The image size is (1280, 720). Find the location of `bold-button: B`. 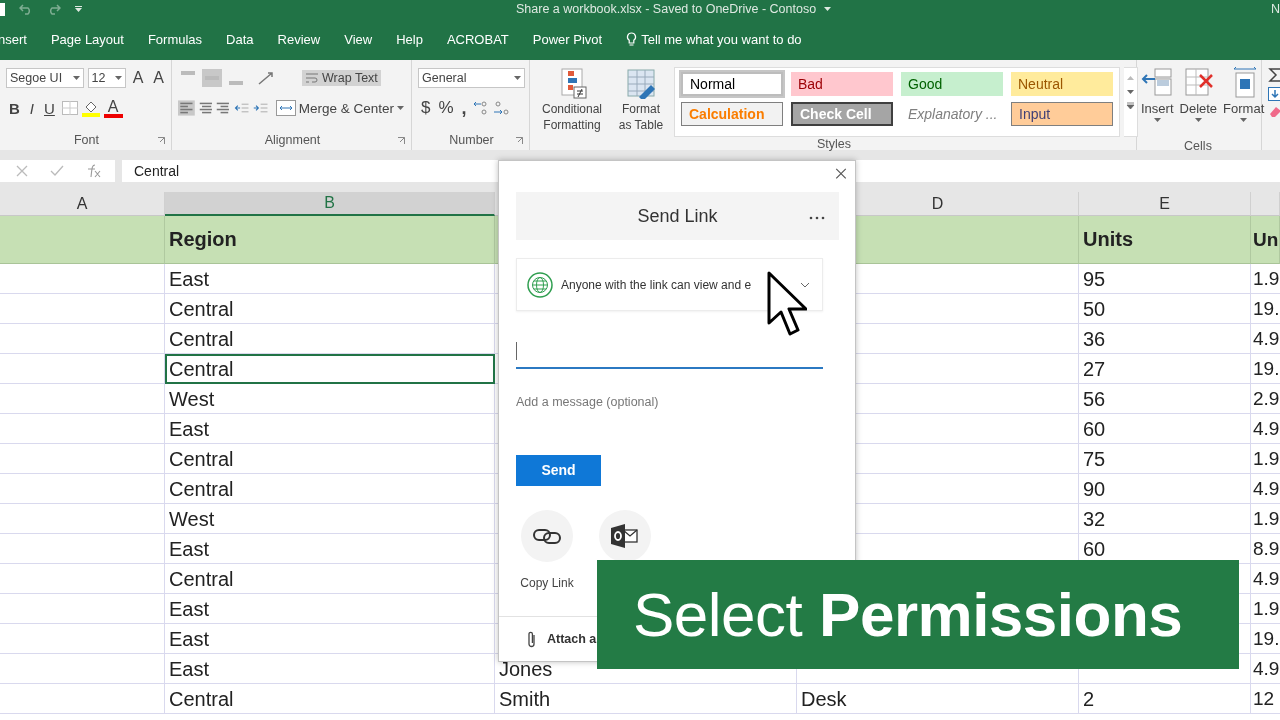

bold-button: B is located at coordinates (14, 108).